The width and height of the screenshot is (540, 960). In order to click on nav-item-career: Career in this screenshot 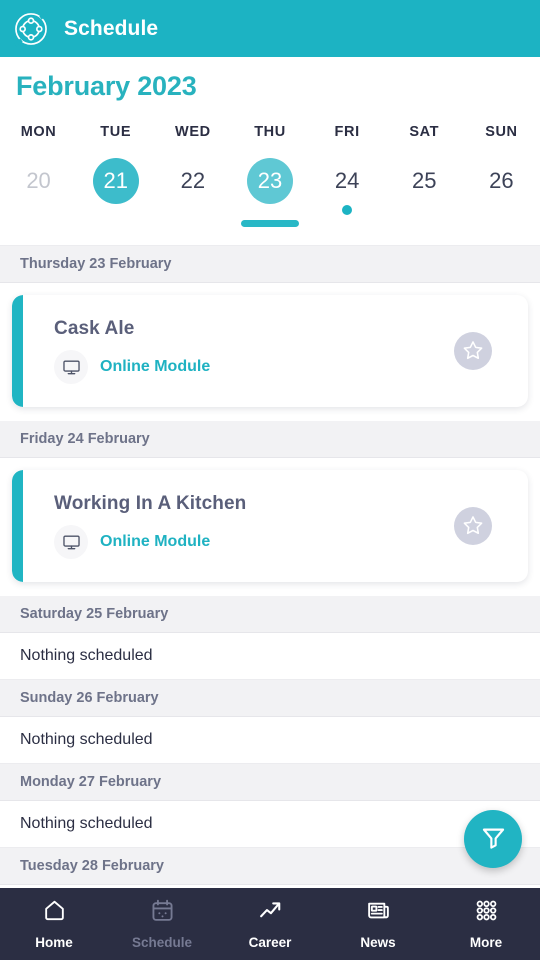, I will do `click(270, 924)`.